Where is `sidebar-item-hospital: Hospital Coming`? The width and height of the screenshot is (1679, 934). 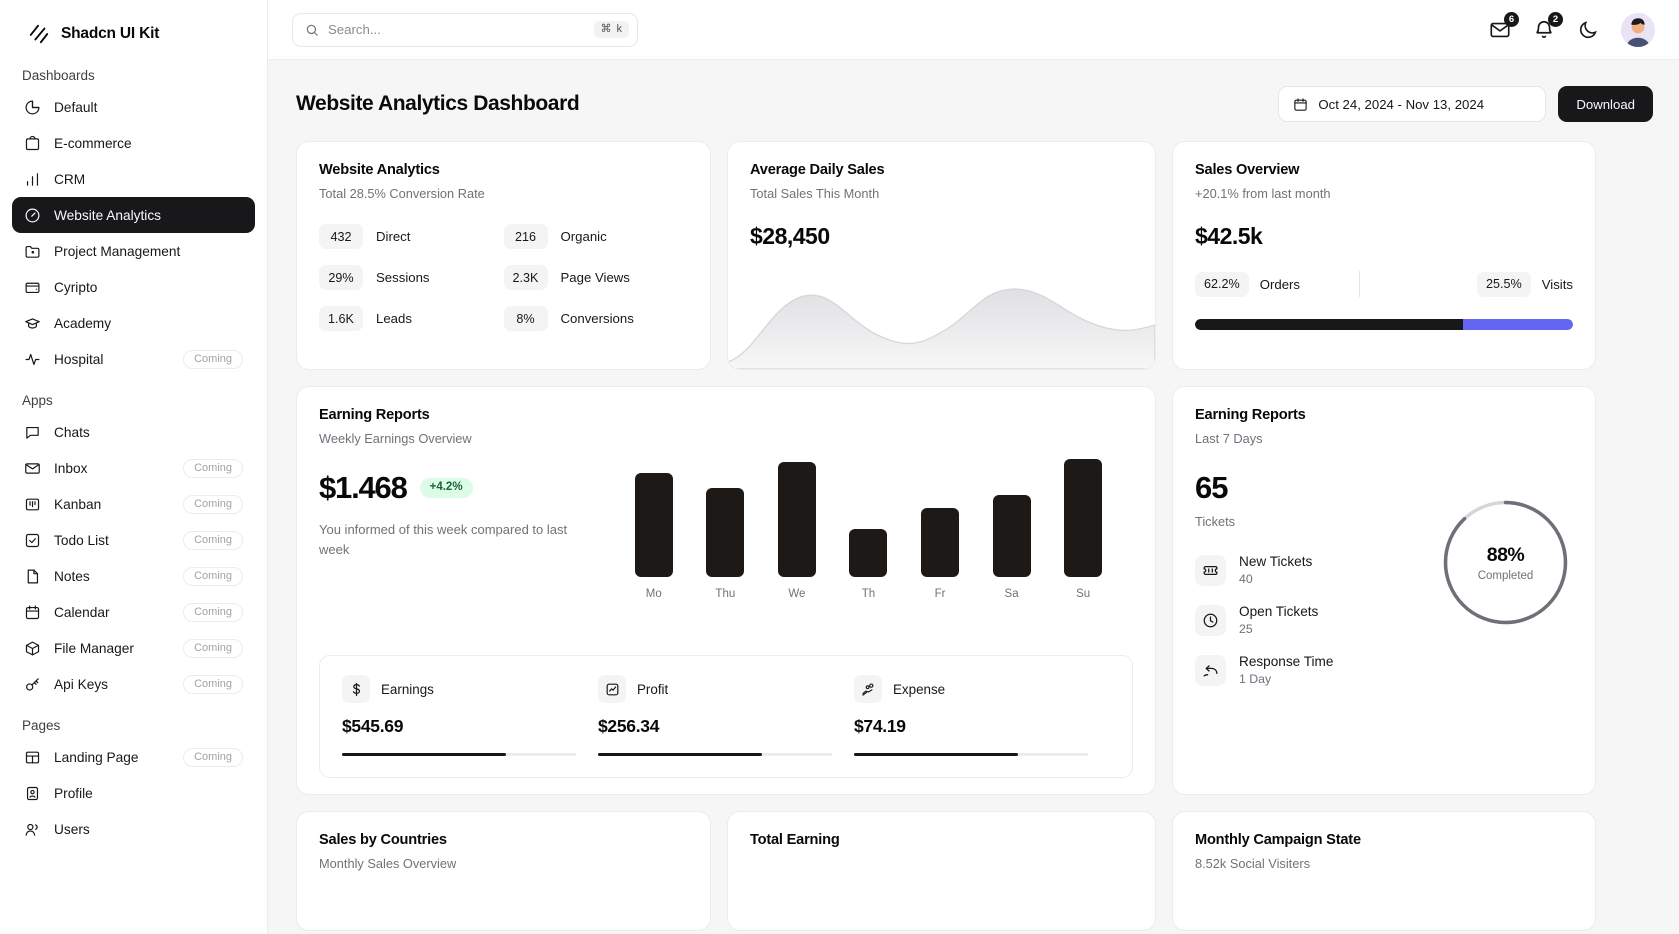
sidebar-item-hospital: Hospital Coming is located at coordinates (133, 359).